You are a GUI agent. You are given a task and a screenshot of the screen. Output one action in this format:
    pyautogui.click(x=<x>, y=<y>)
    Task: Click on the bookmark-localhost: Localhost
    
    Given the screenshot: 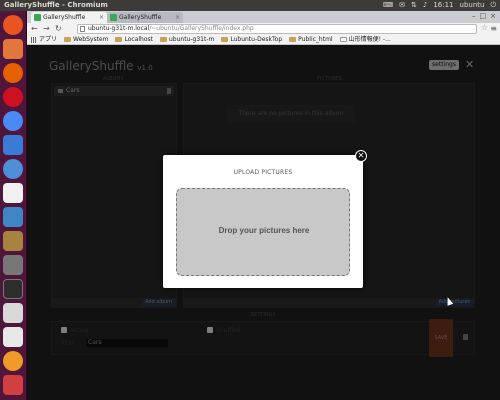 What is the action you would take?
    pyautogui.click(x=134, y=39)
    